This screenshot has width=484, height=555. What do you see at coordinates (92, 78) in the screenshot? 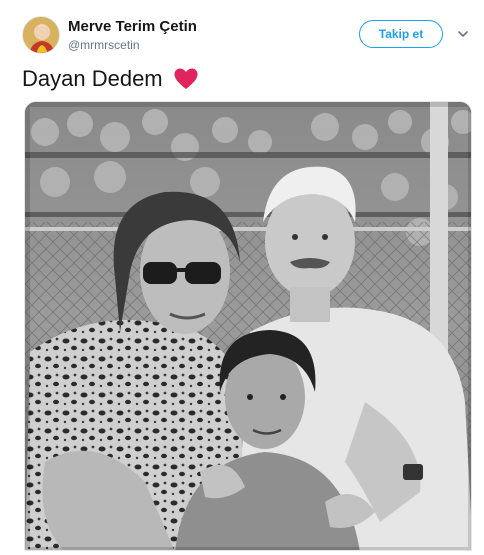
I see `tweet-text-content: Dayan Dedem` at bounding box center [92, 78].